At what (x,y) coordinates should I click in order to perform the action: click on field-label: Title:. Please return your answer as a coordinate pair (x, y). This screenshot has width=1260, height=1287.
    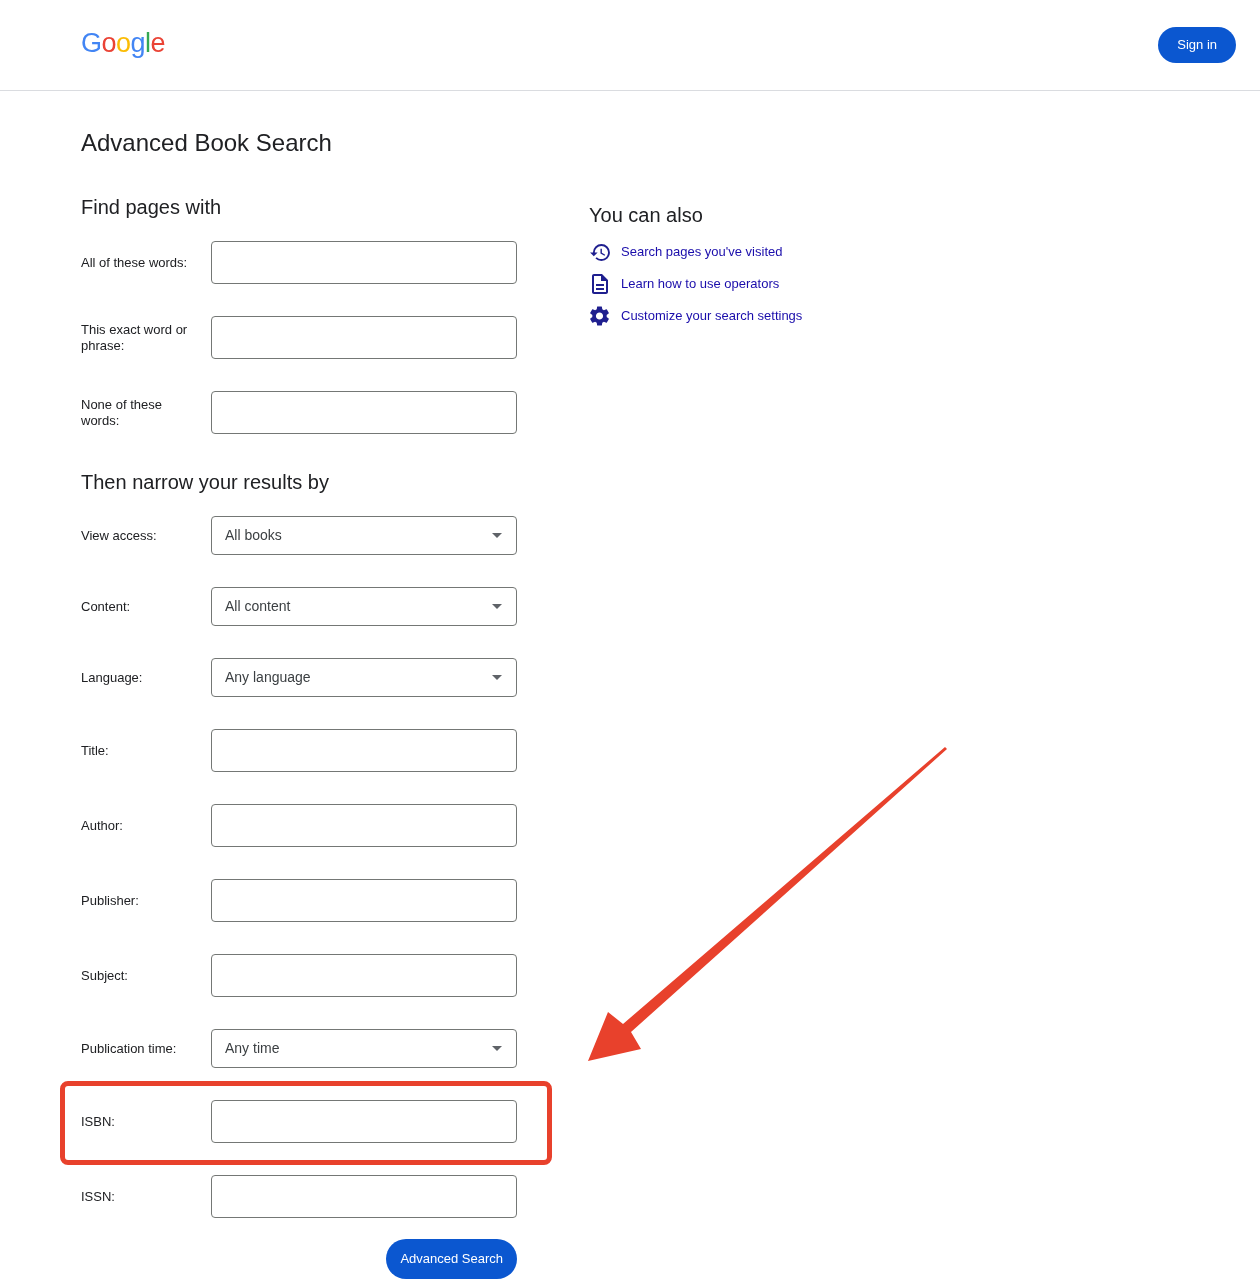
    Looking at the image, I should click on (95, 750).